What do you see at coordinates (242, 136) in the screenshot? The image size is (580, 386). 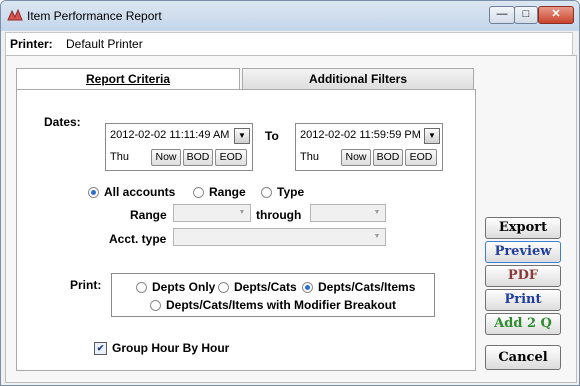 I see `from-date-dropdown-icon: ▼` at bounding box center [242, 136].